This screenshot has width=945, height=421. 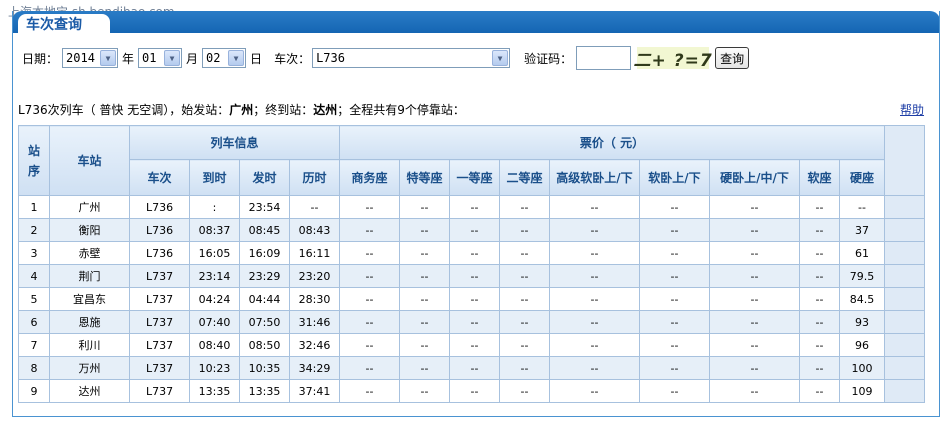 What do you see at coordinates (124, 110) in the screenshot?
I see `summary-prefix: L736次列车（ 普快 无空调），始发站：` at bounding box center [124, 110].